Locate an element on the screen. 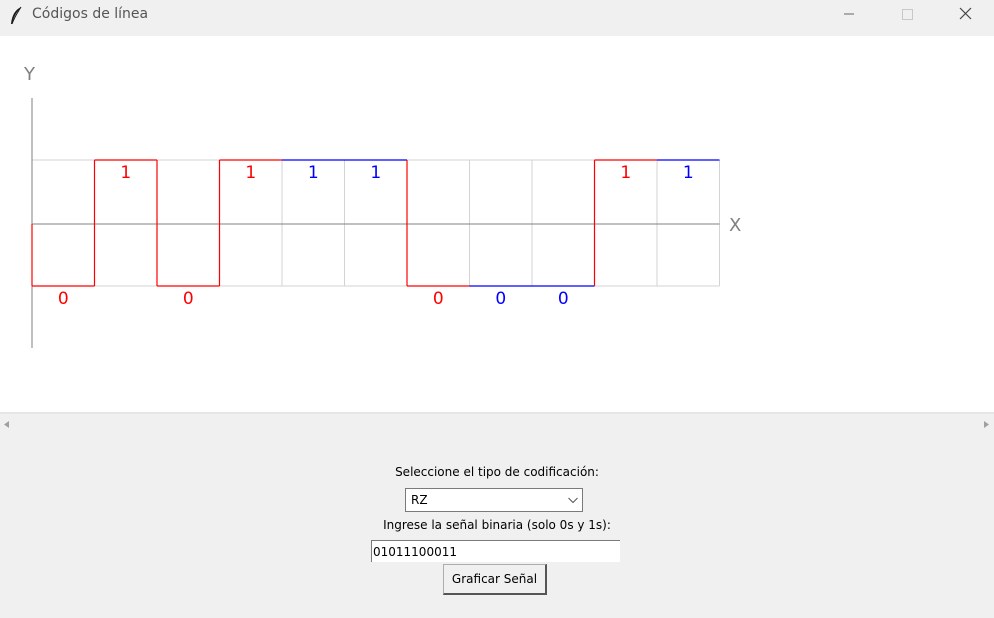 This screenshot has height=618, width=994. coding-type-select: RZ is located at coordinates (494, 500).